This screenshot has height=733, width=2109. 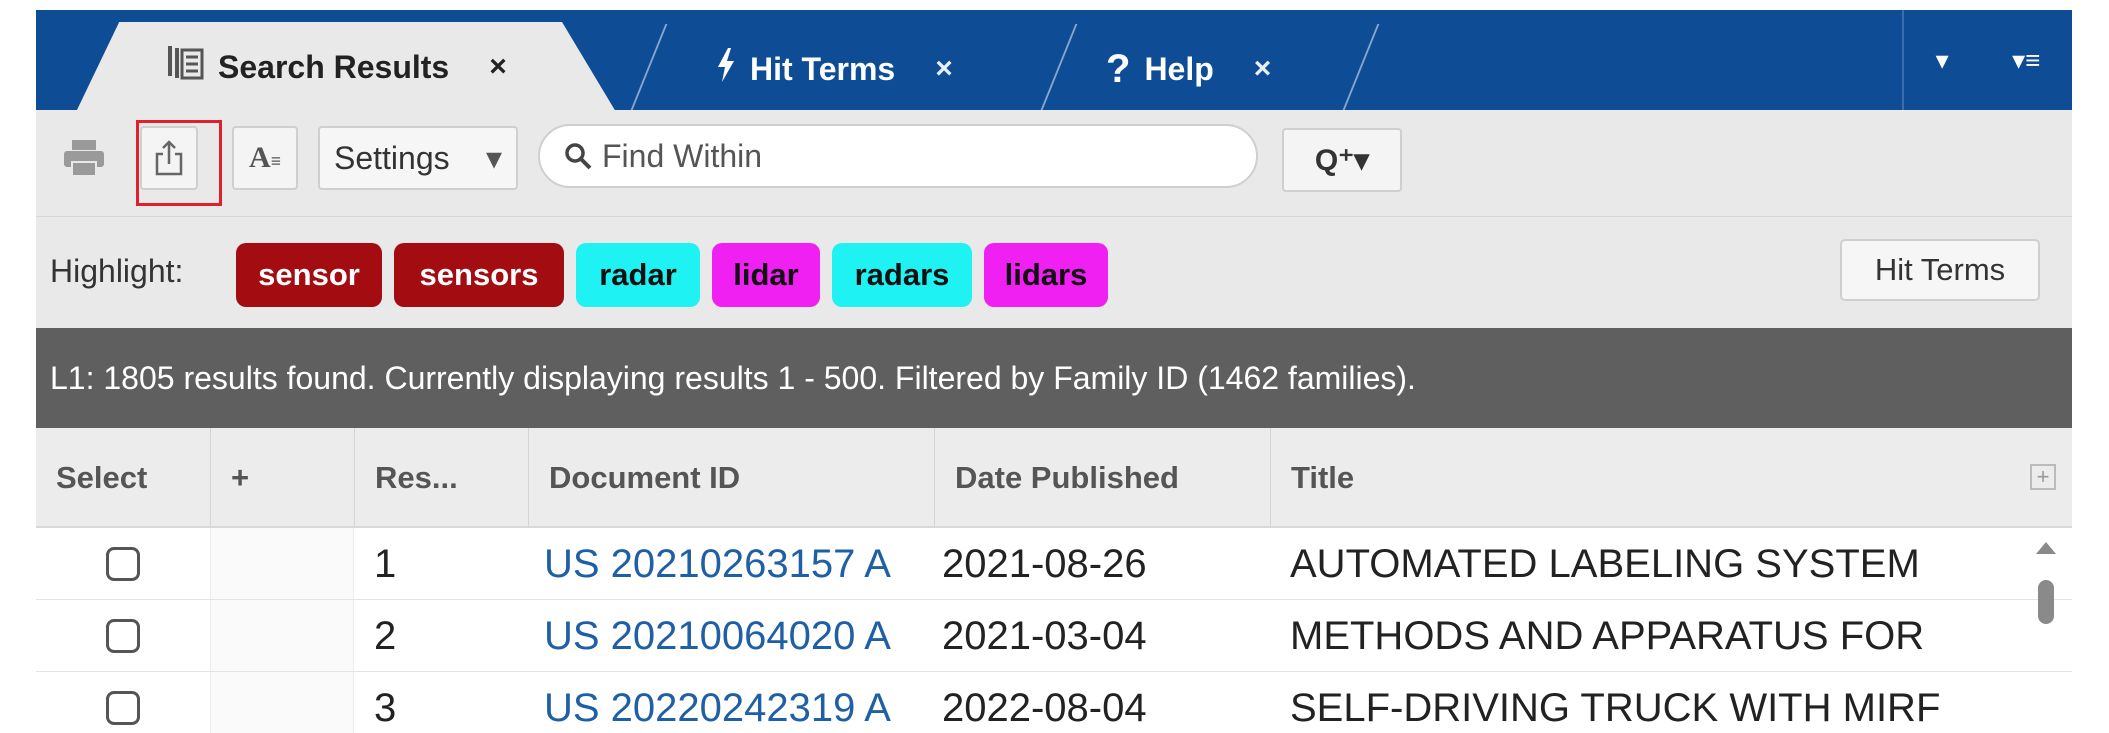 I want to click on tab-bar-controls: ▾ ▾≡, so click(x=1987, y=60).